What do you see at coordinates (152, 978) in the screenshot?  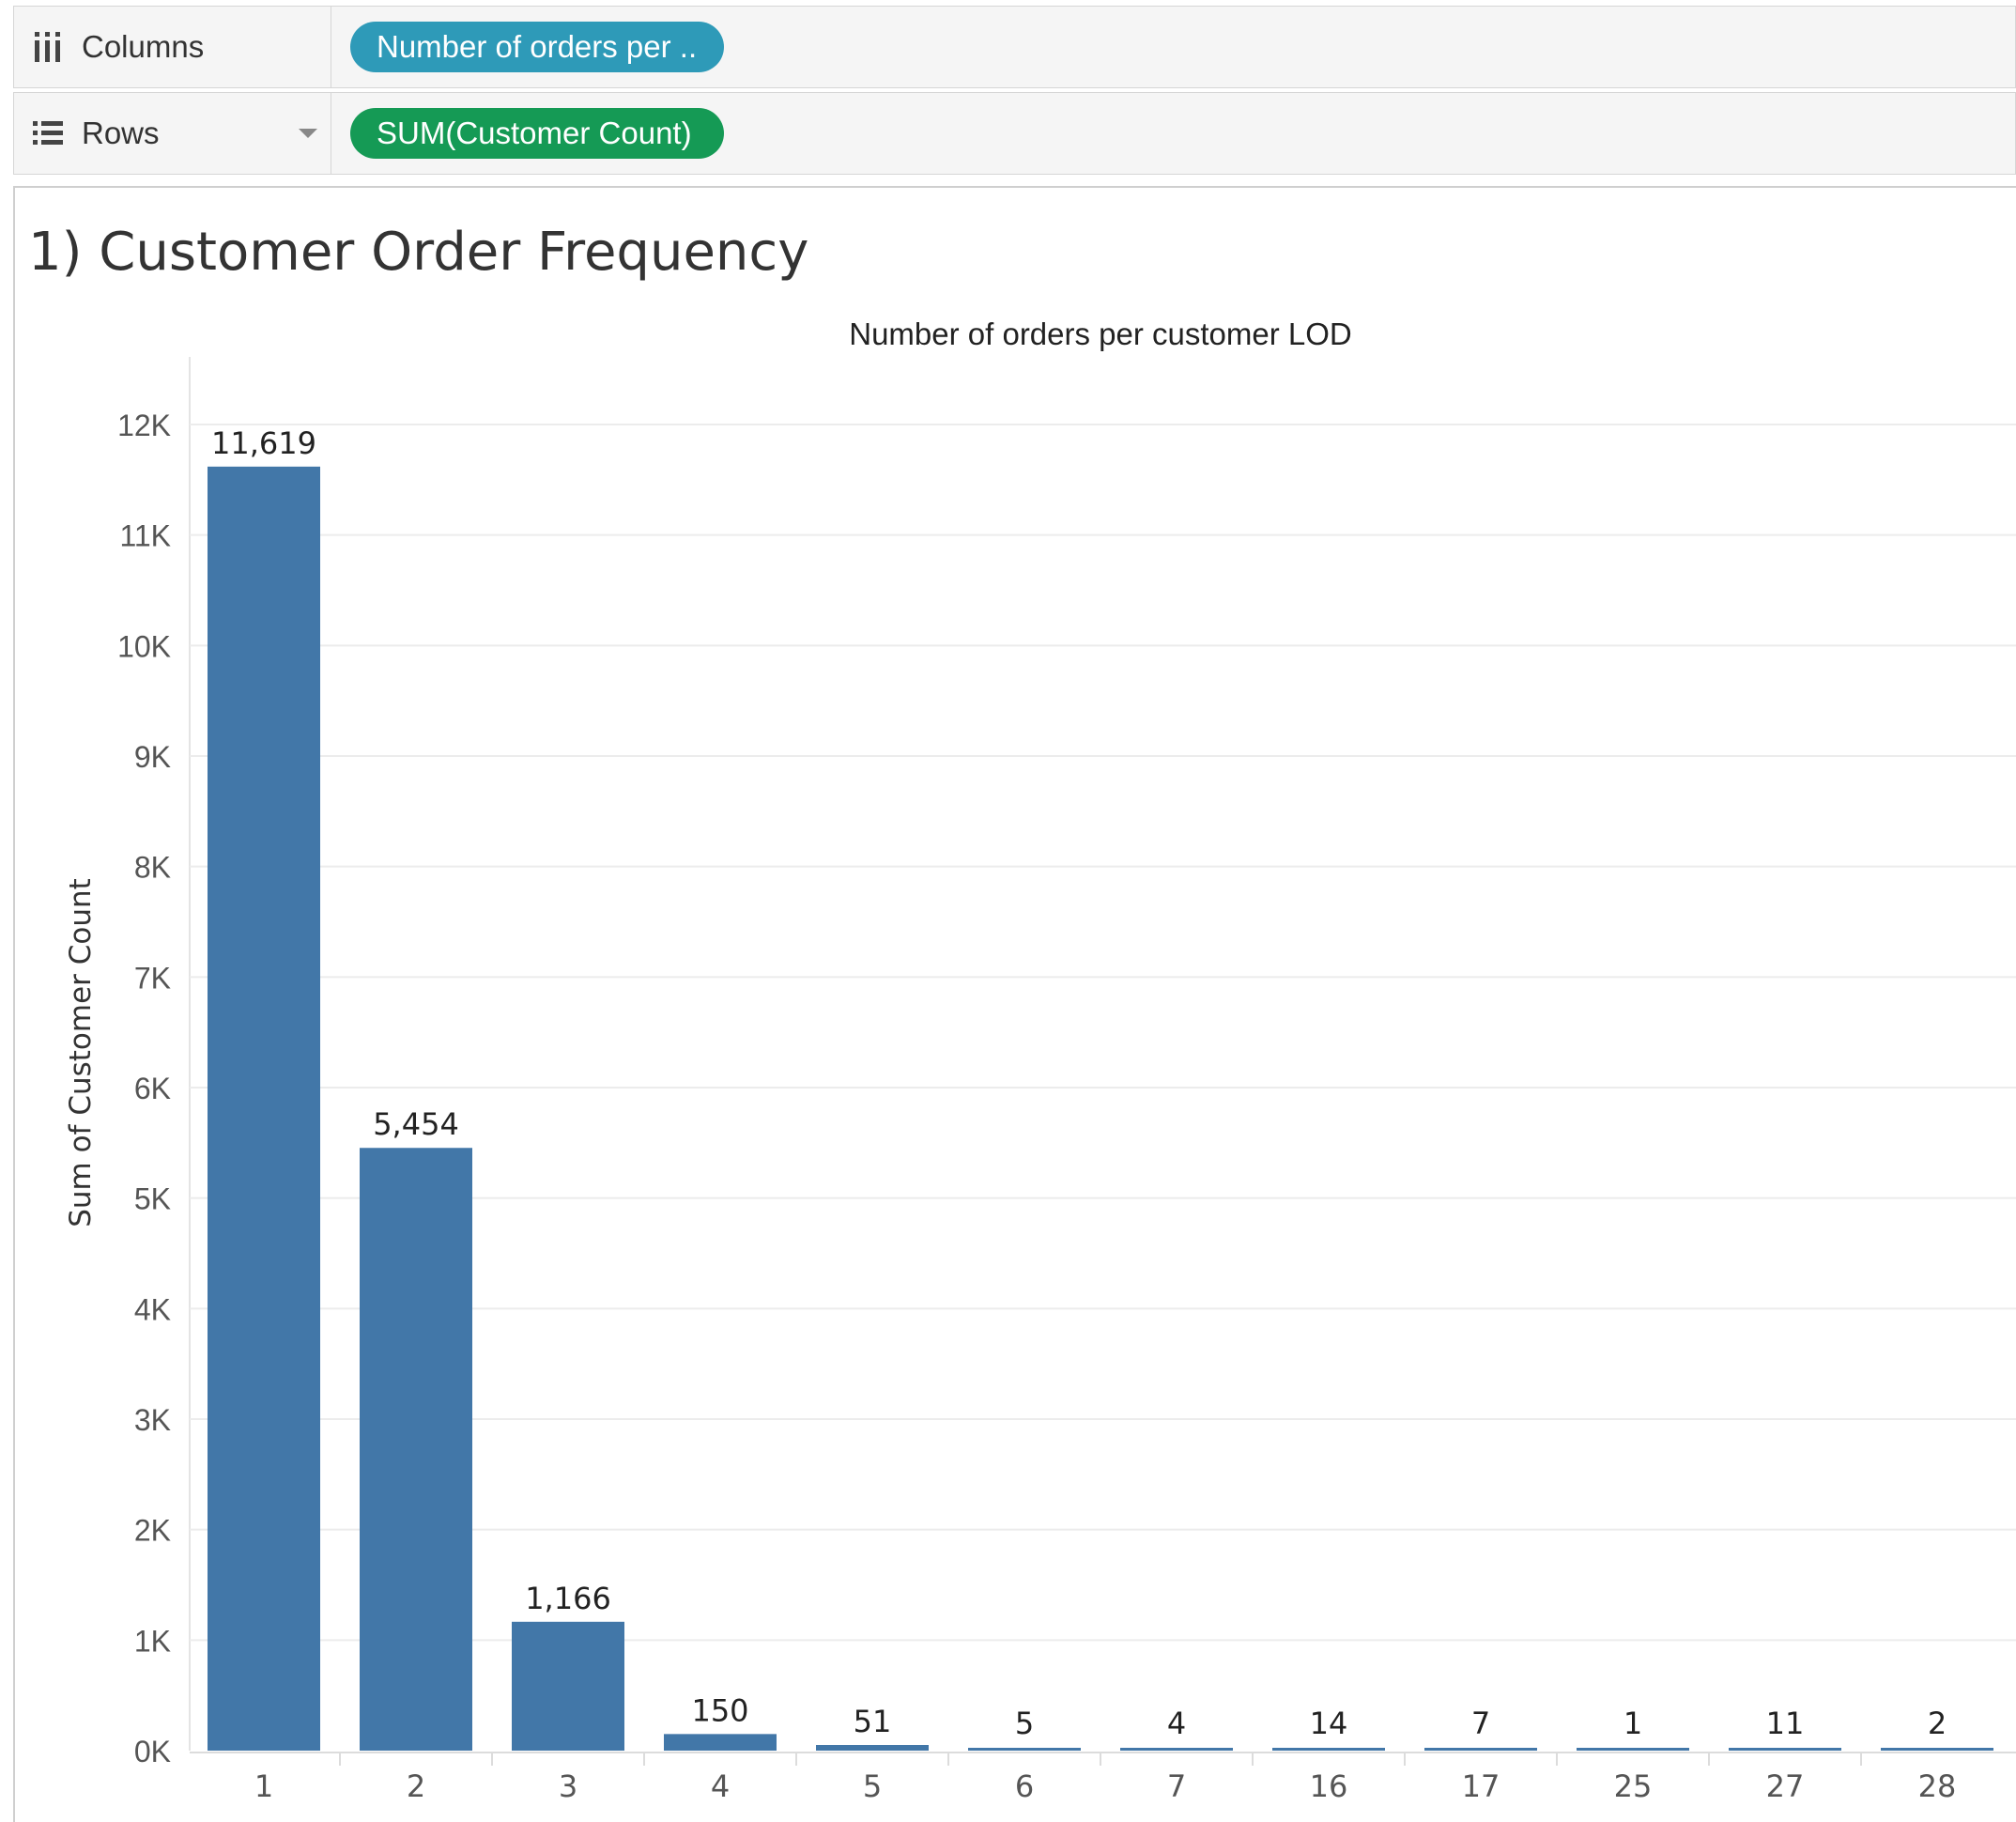 I see `y-tick-label: 7K` at bounding box center [152, 978].